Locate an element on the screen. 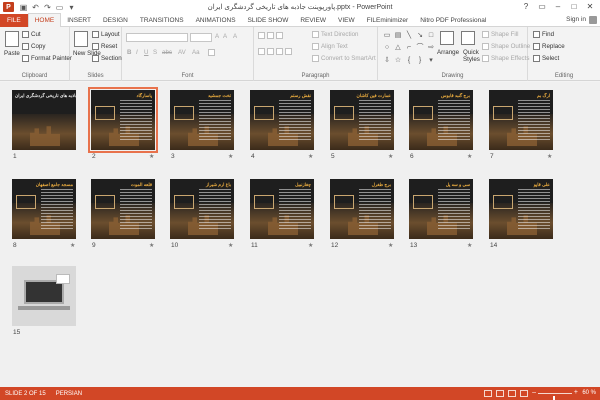  slide-thumbnail: مسجد جامع اصفهان is located at coordinates (44, 209).